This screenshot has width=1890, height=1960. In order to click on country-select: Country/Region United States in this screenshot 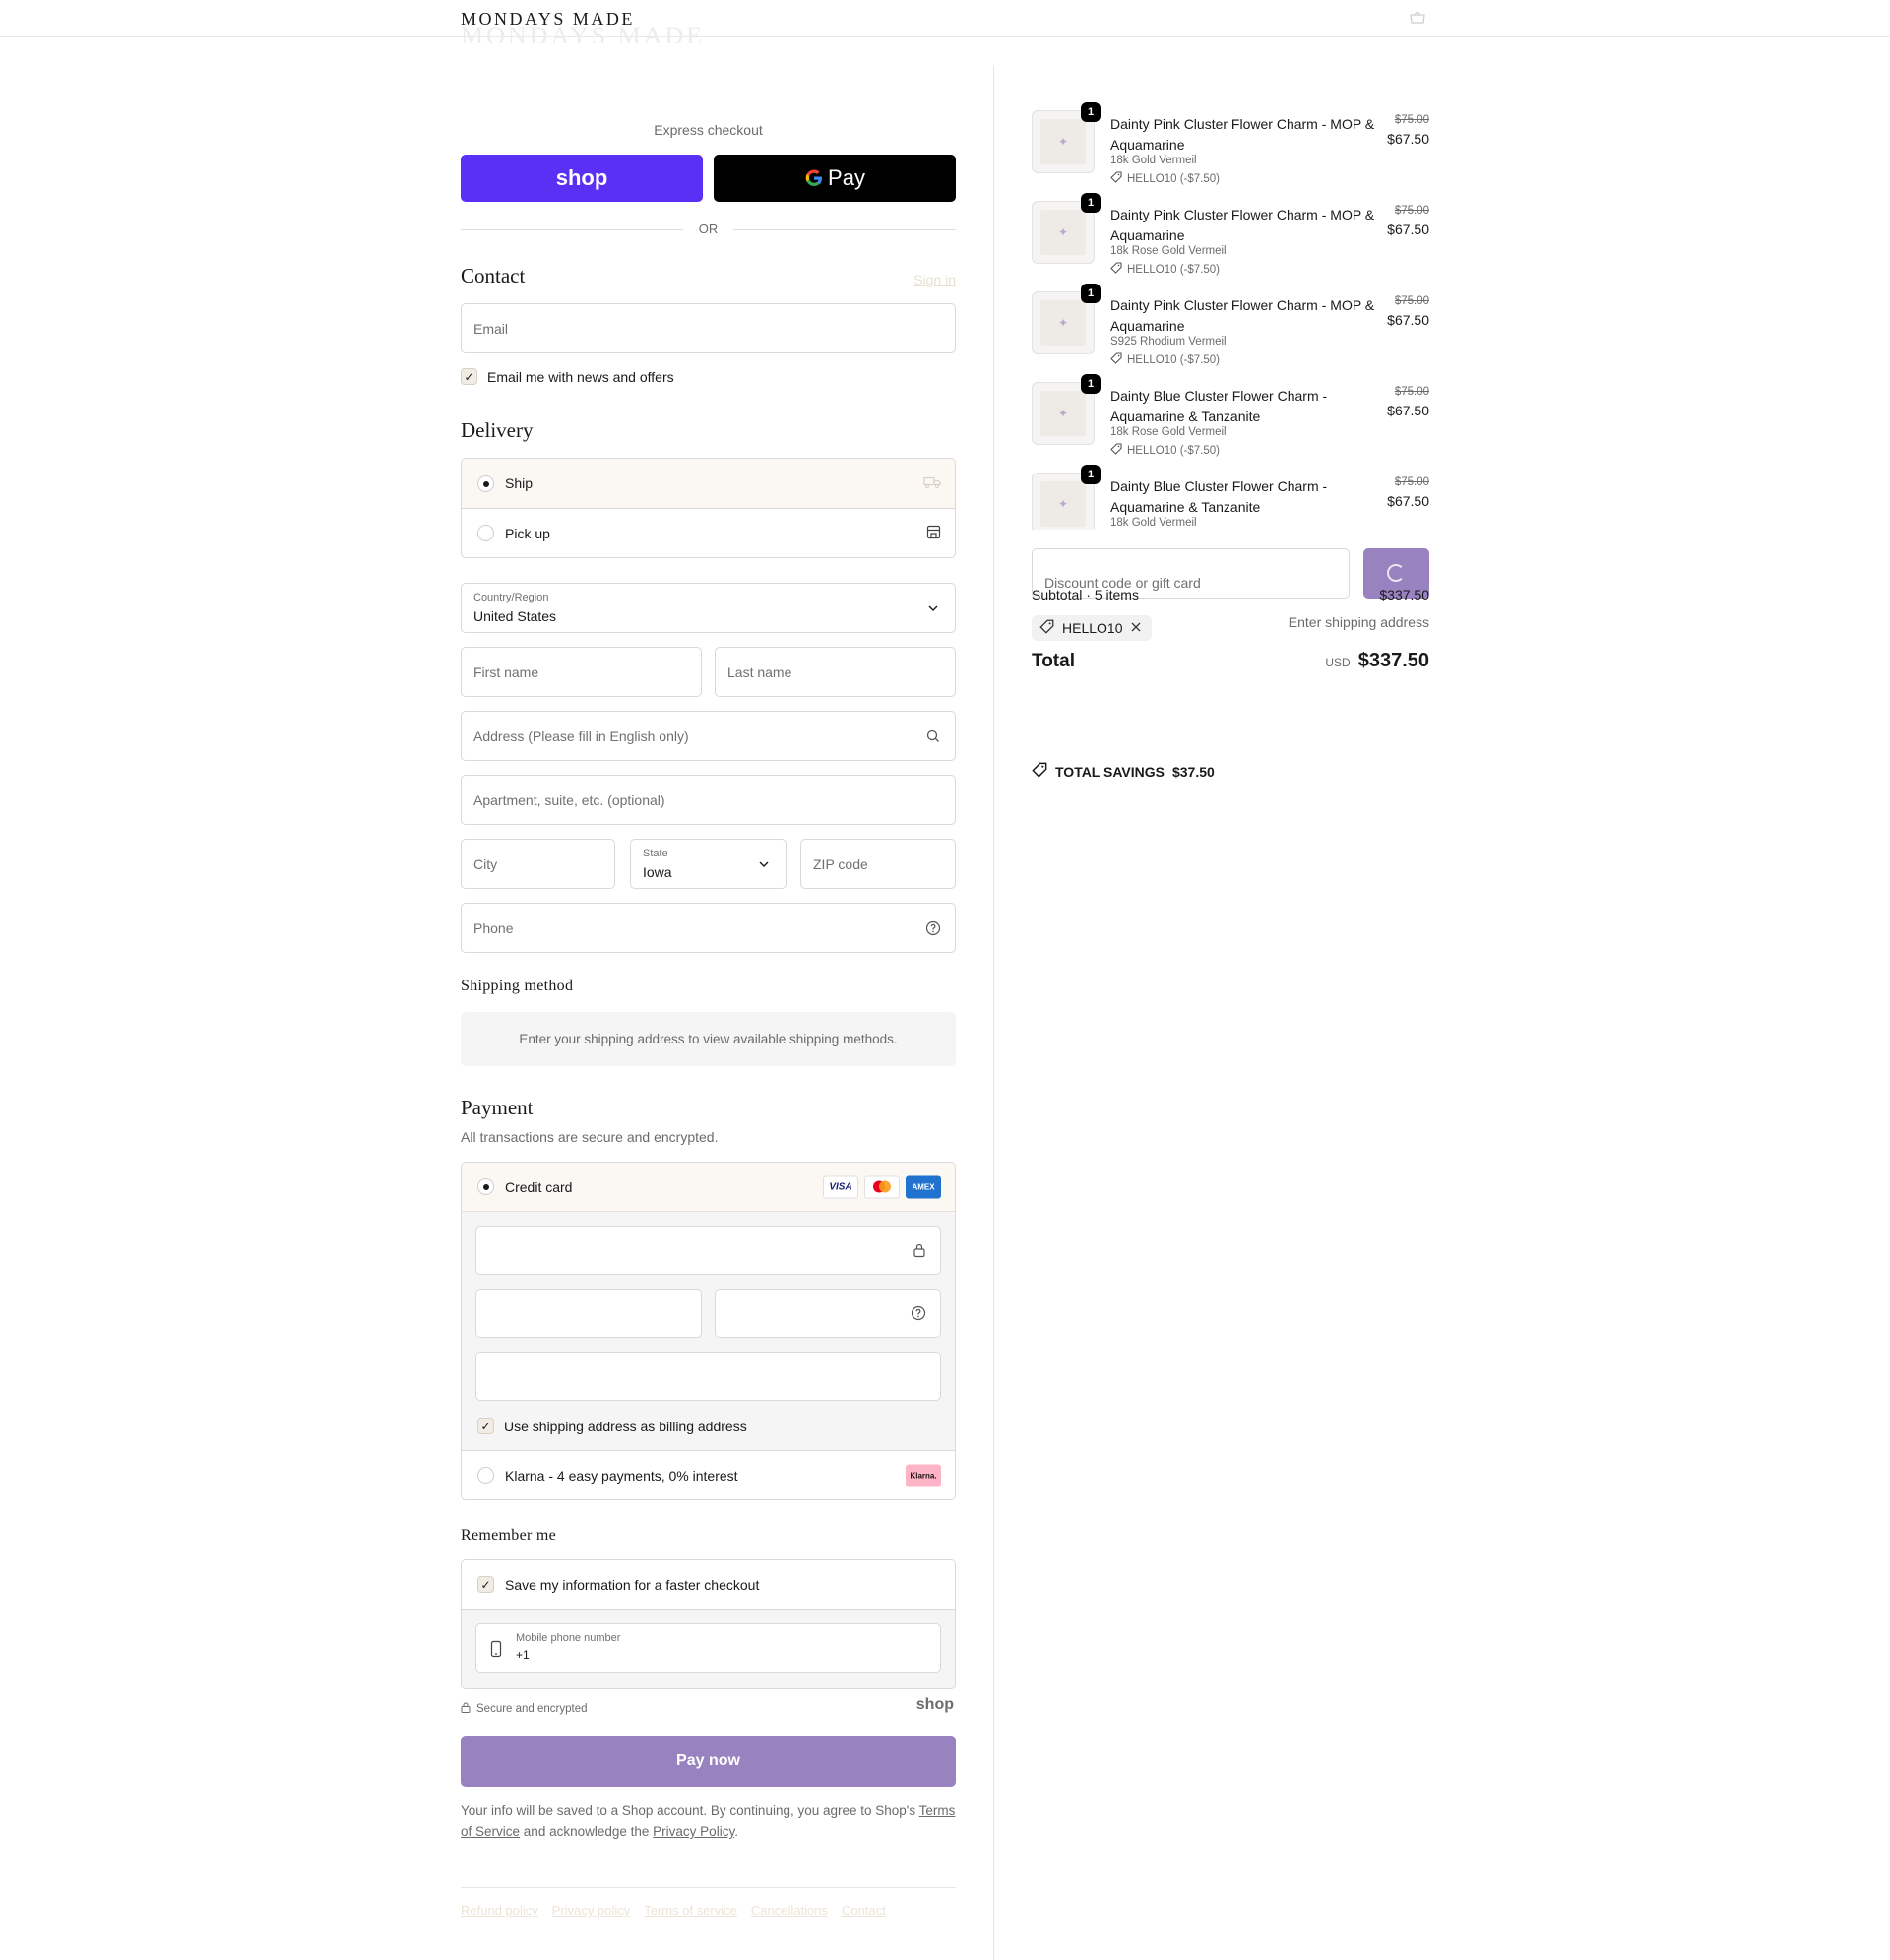, I will do `click(708, 608)`.